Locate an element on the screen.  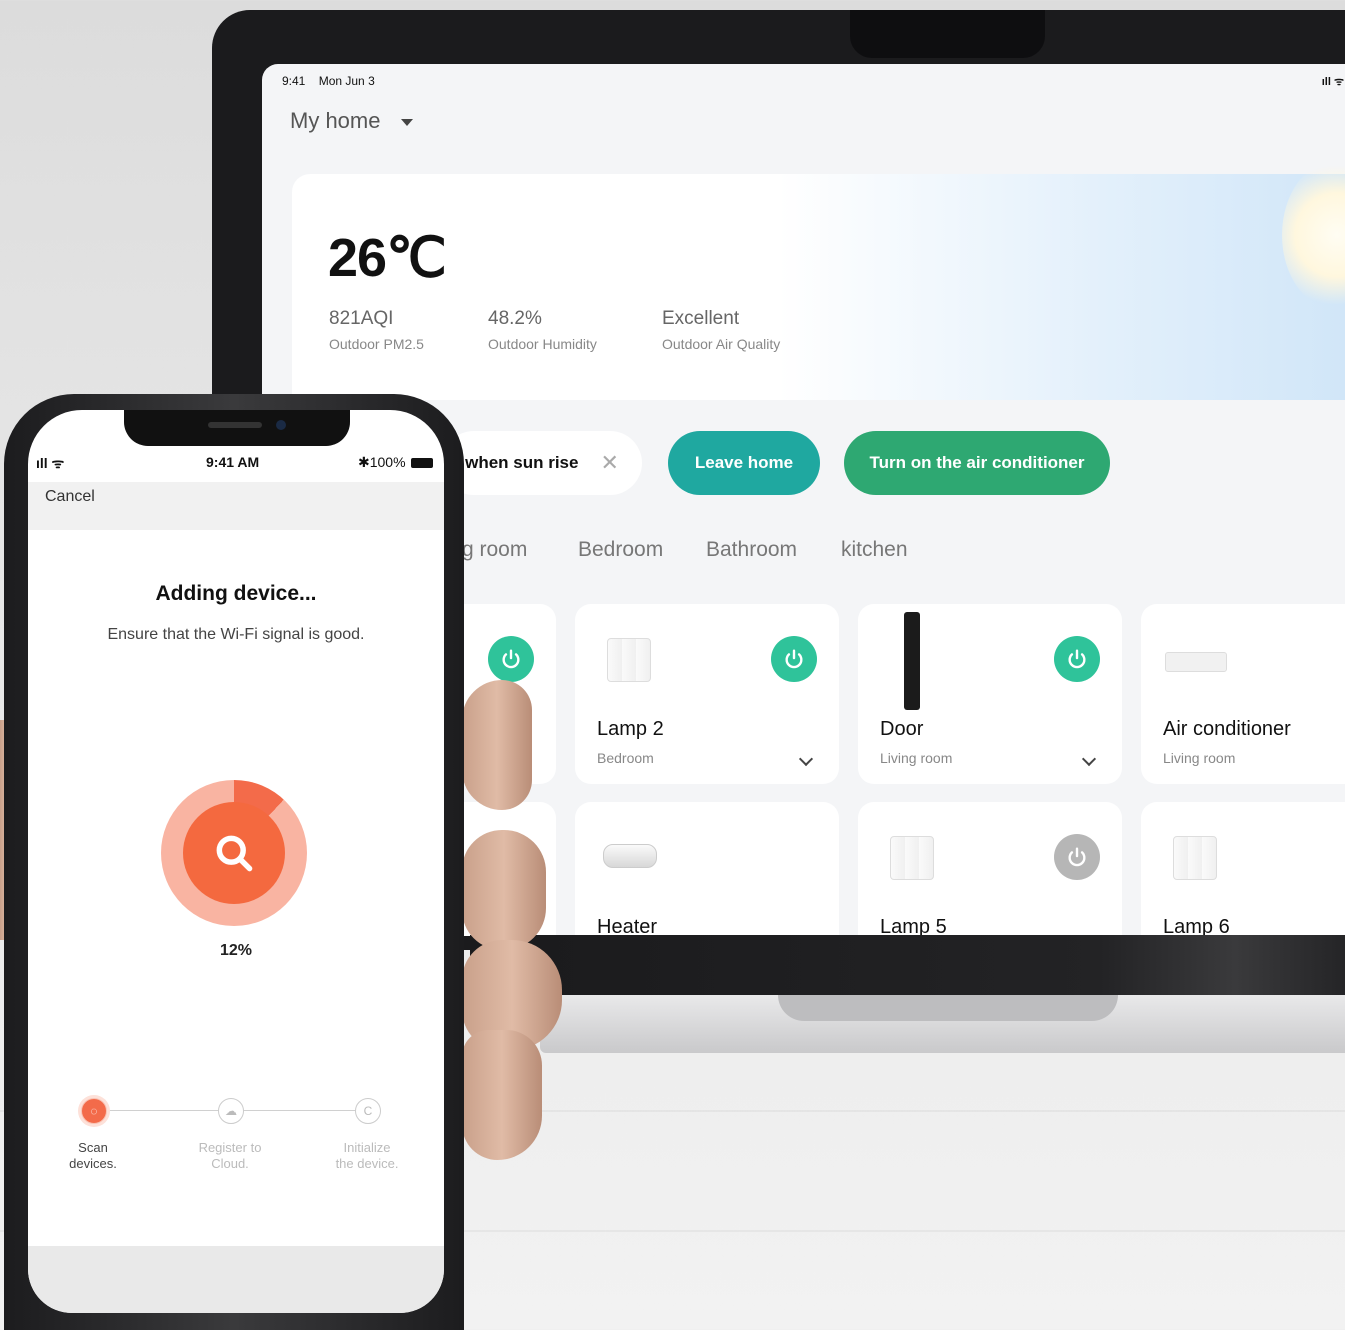
metric-label: Outdoor Humidity is located at coordinates (542, 344).